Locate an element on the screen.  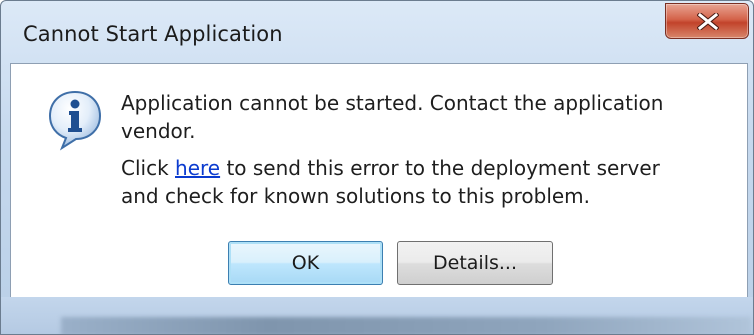
window-frame-bottom is located at coordinates (377, 315).